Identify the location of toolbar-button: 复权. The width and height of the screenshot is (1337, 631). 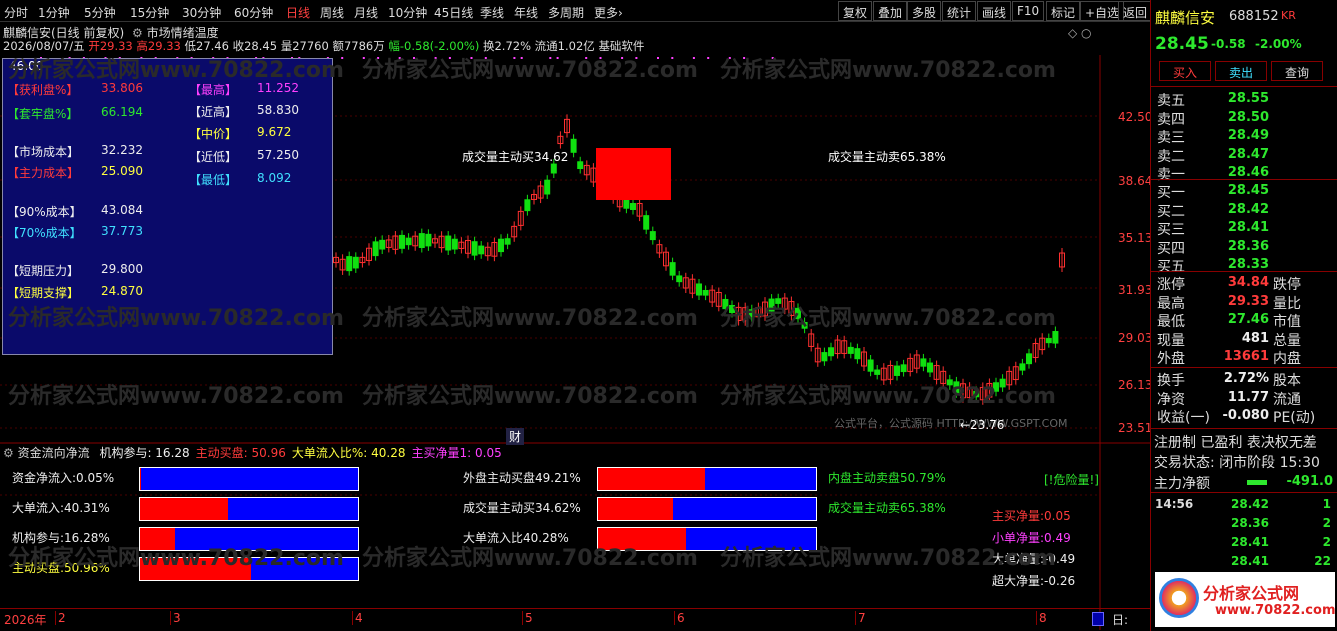
(855, 11).